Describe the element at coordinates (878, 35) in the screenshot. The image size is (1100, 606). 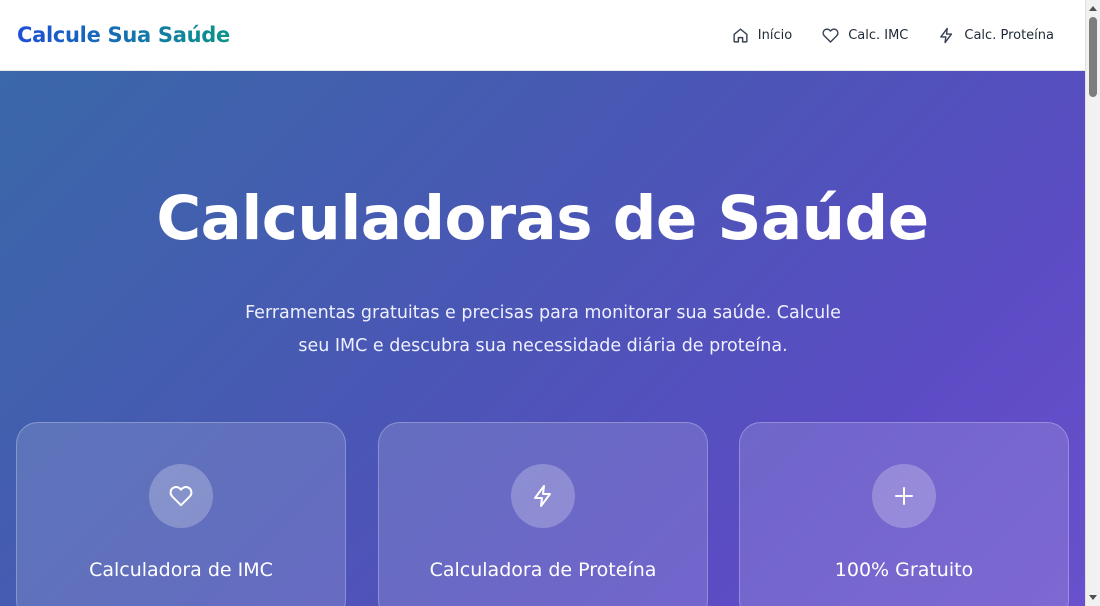
I see `nav-item-label: Calc. IMC` at that location.